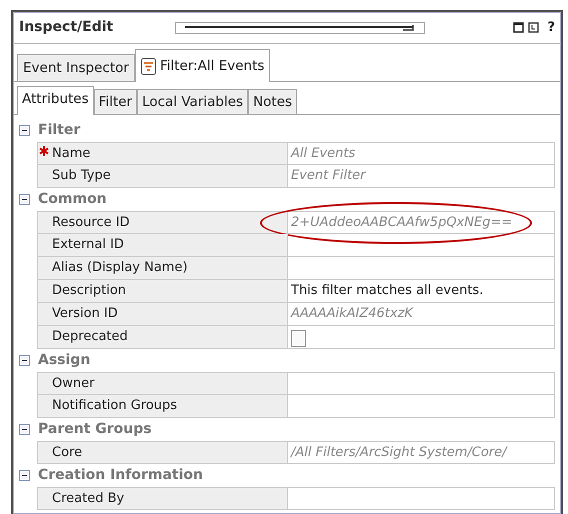 This screenshot has height=514, width=568. I want to click on property-label: Notification Groups, so click(115, 406).